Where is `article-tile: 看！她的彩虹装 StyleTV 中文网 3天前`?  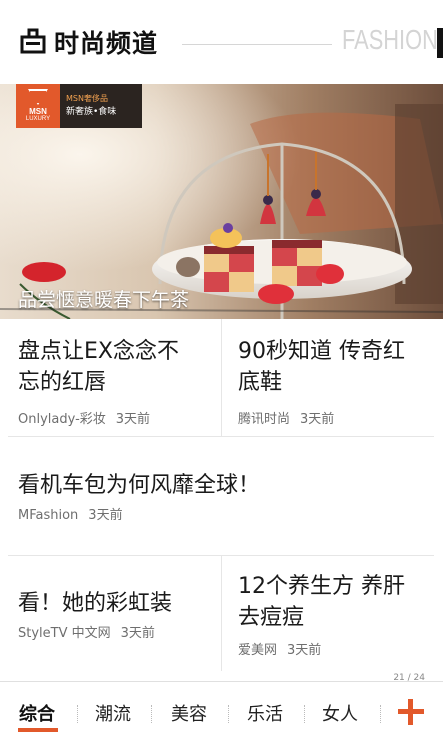 article-tile: 看！她的彩虹装 StyleTV 中文网 3天前 is located at coordinates (118, 614).